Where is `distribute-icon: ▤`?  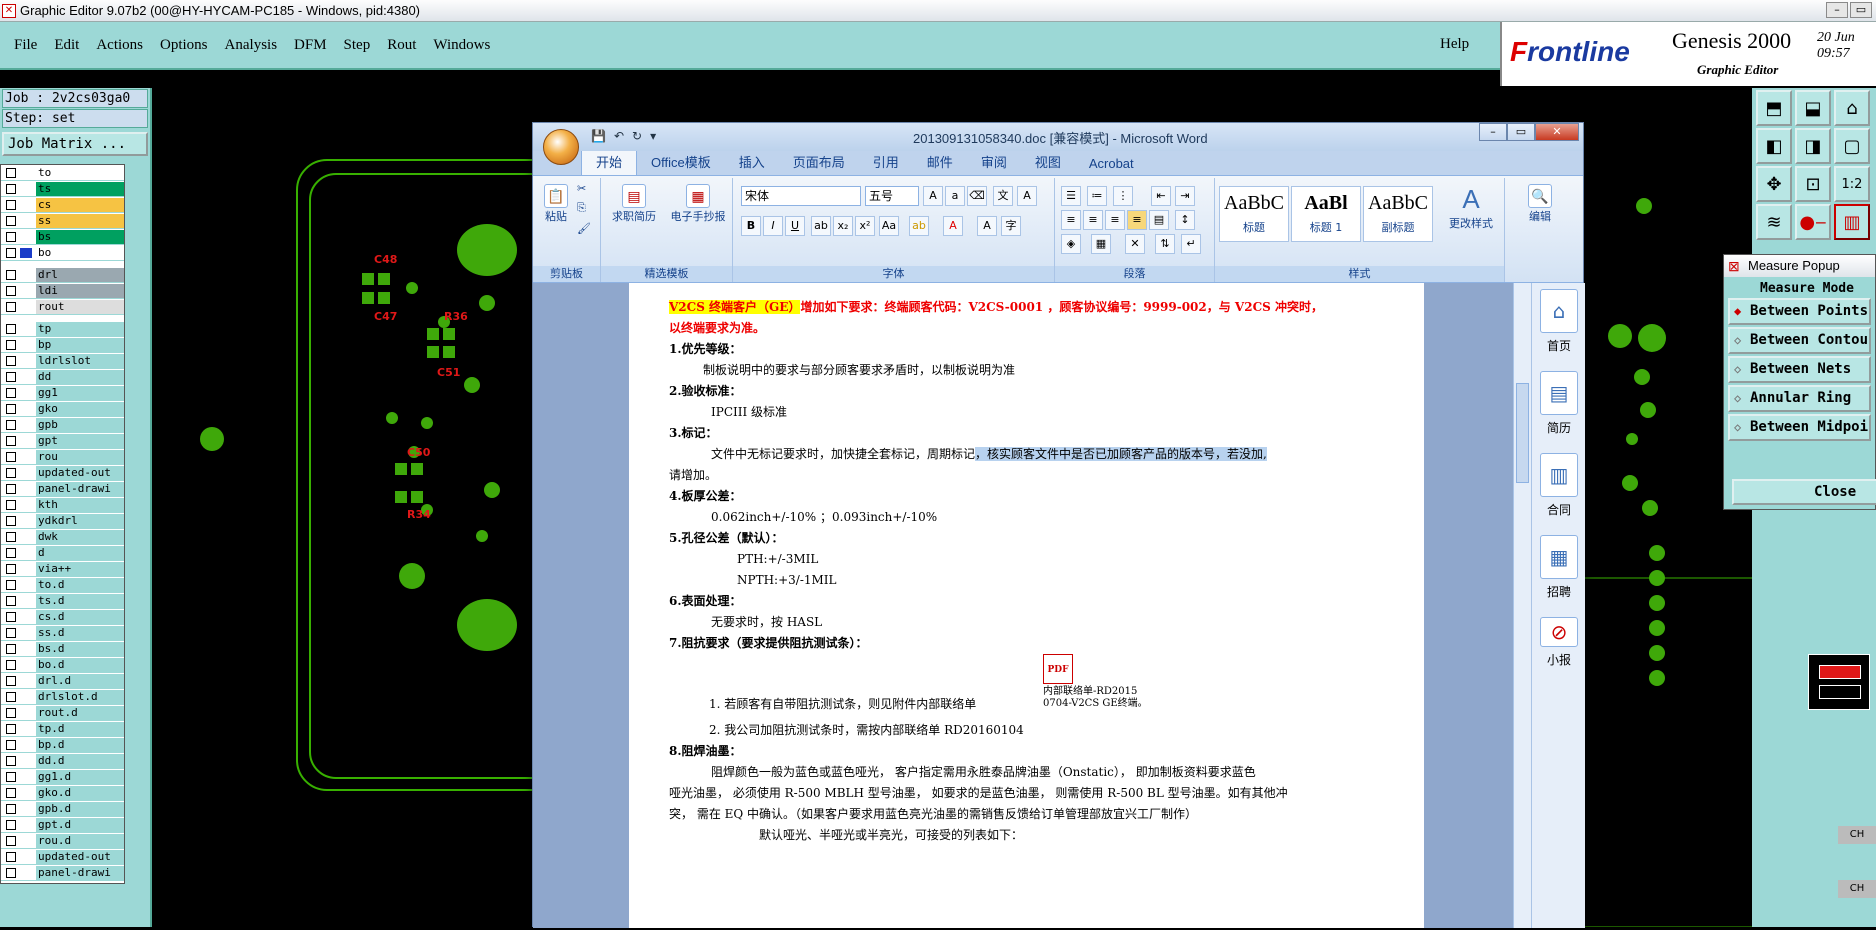 distribute-icon: ▤ is located at coordinates (1159, 220).